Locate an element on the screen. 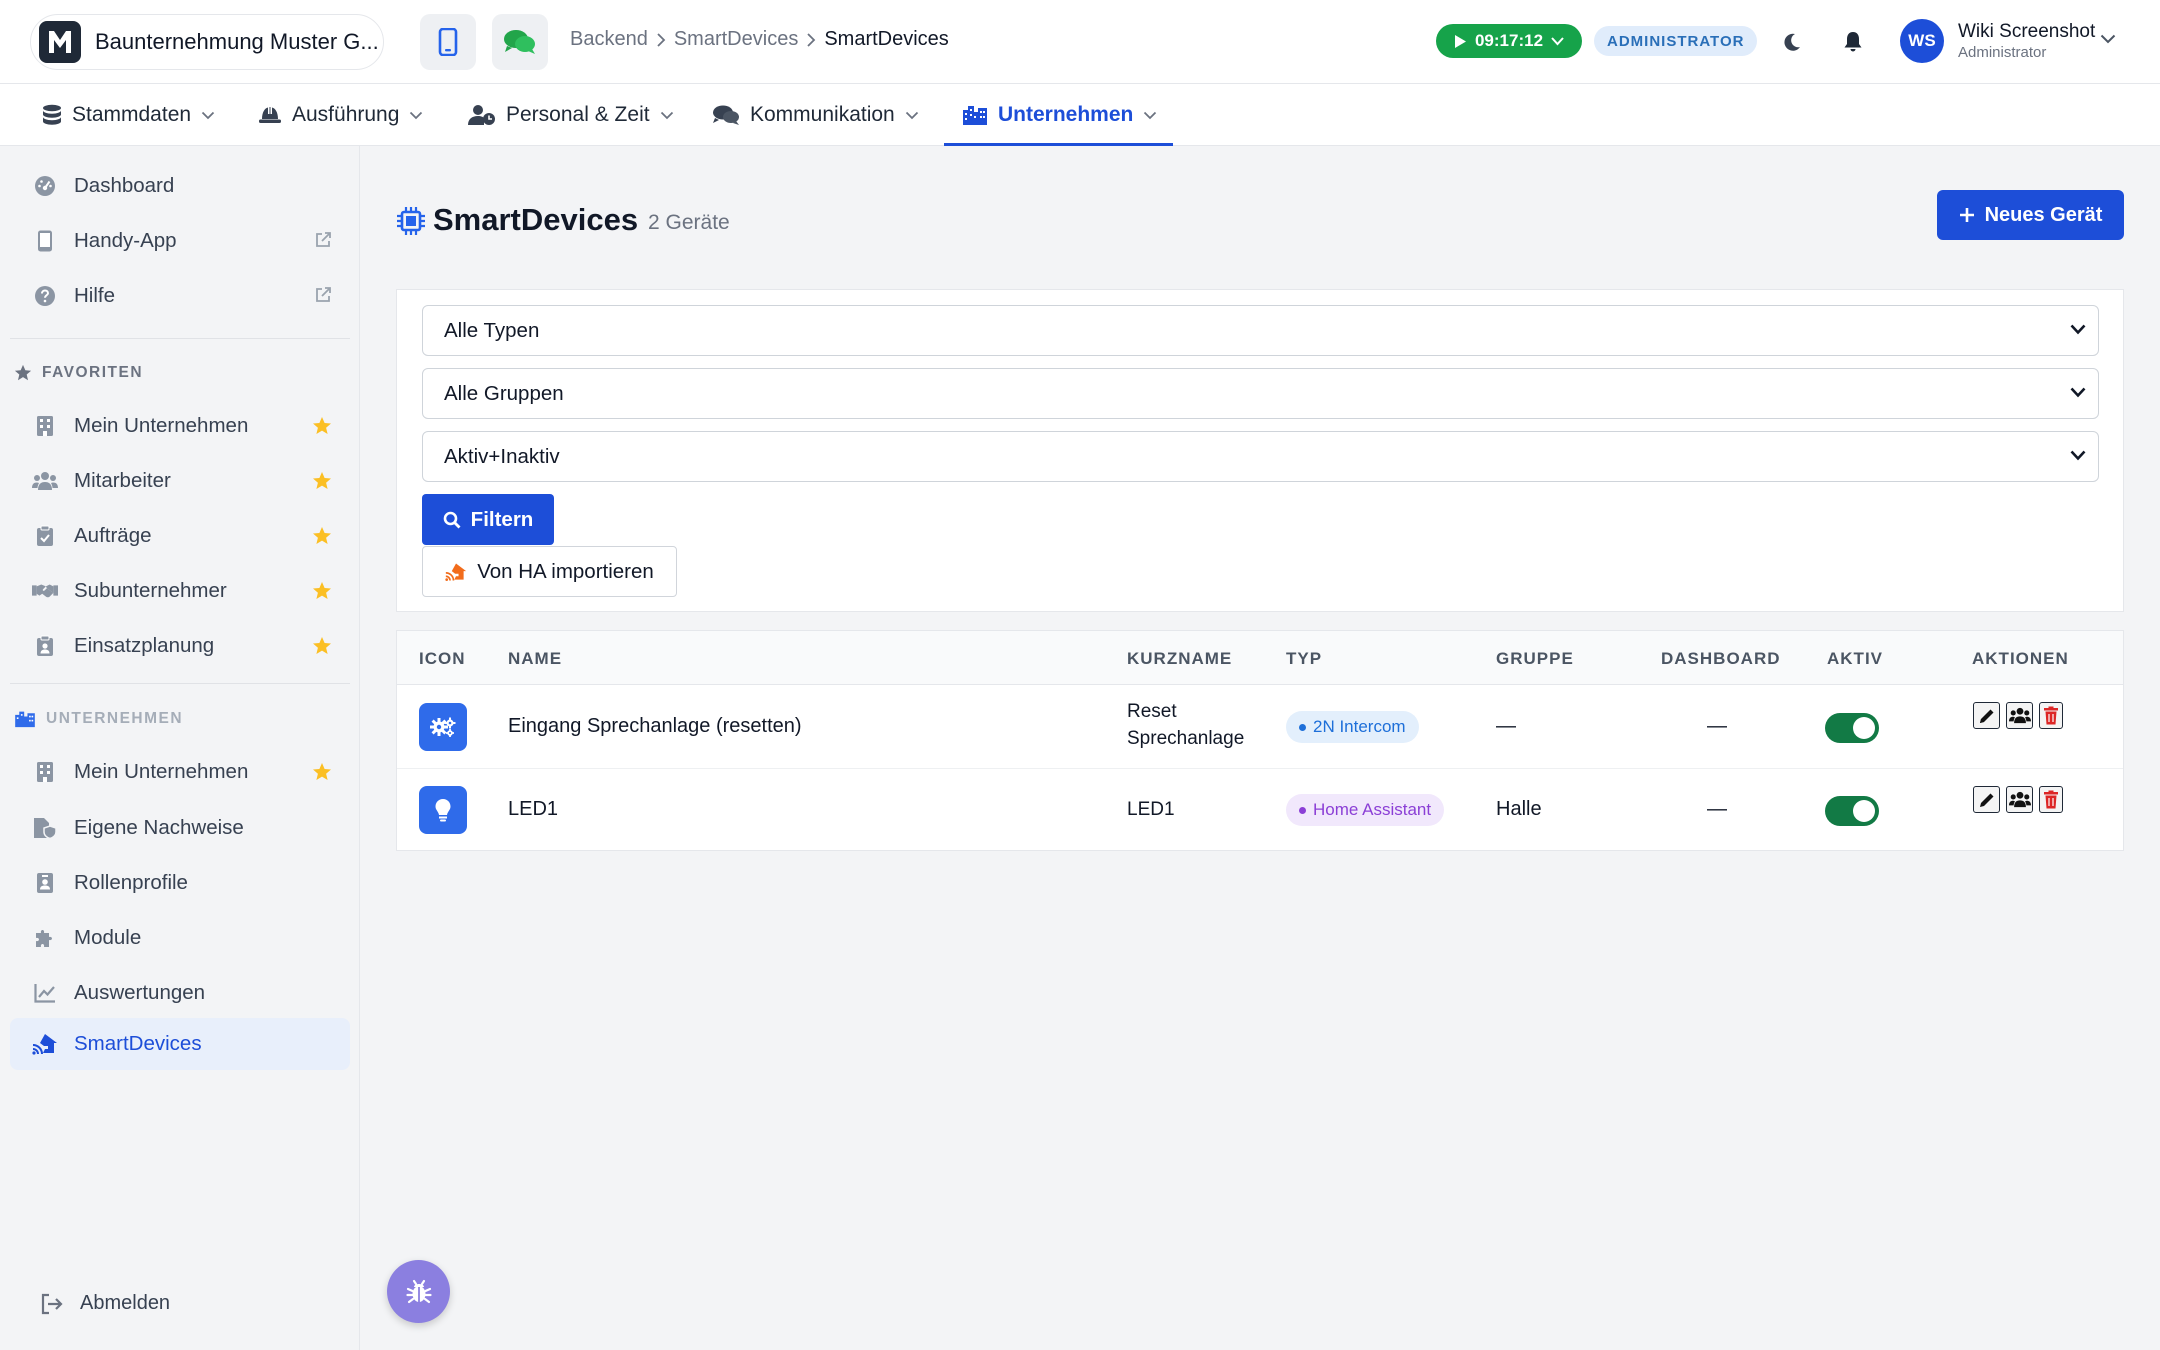 The image size is (2160, 1350). sidebar-item-hilfe: Hilfe is located at coordinates (180, 296).